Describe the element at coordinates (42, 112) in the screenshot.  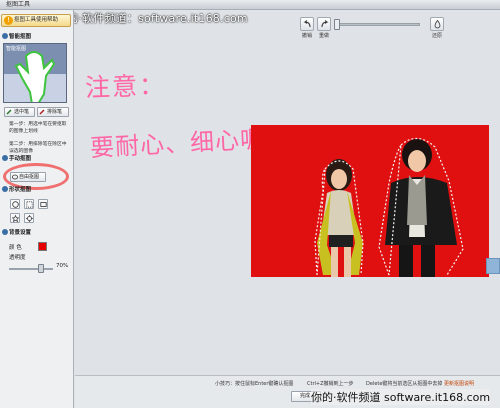
I see `pen-remove-icon` at that location.